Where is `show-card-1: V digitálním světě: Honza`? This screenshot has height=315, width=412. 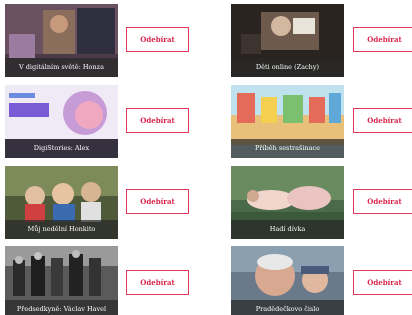 show-card-1: V digitálním světě: Honza is located at coordinates (61, 40).